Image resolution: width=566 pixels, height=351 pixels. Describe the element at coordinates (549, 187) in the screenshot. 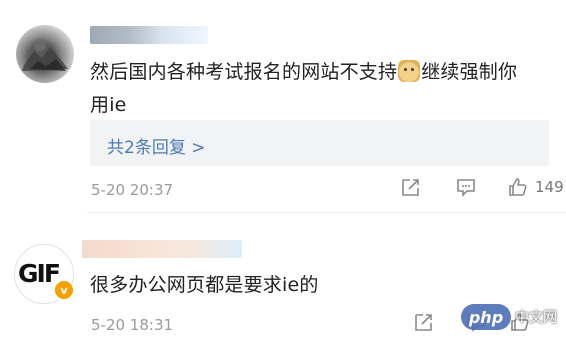

I see `like-count: 149` at that location.